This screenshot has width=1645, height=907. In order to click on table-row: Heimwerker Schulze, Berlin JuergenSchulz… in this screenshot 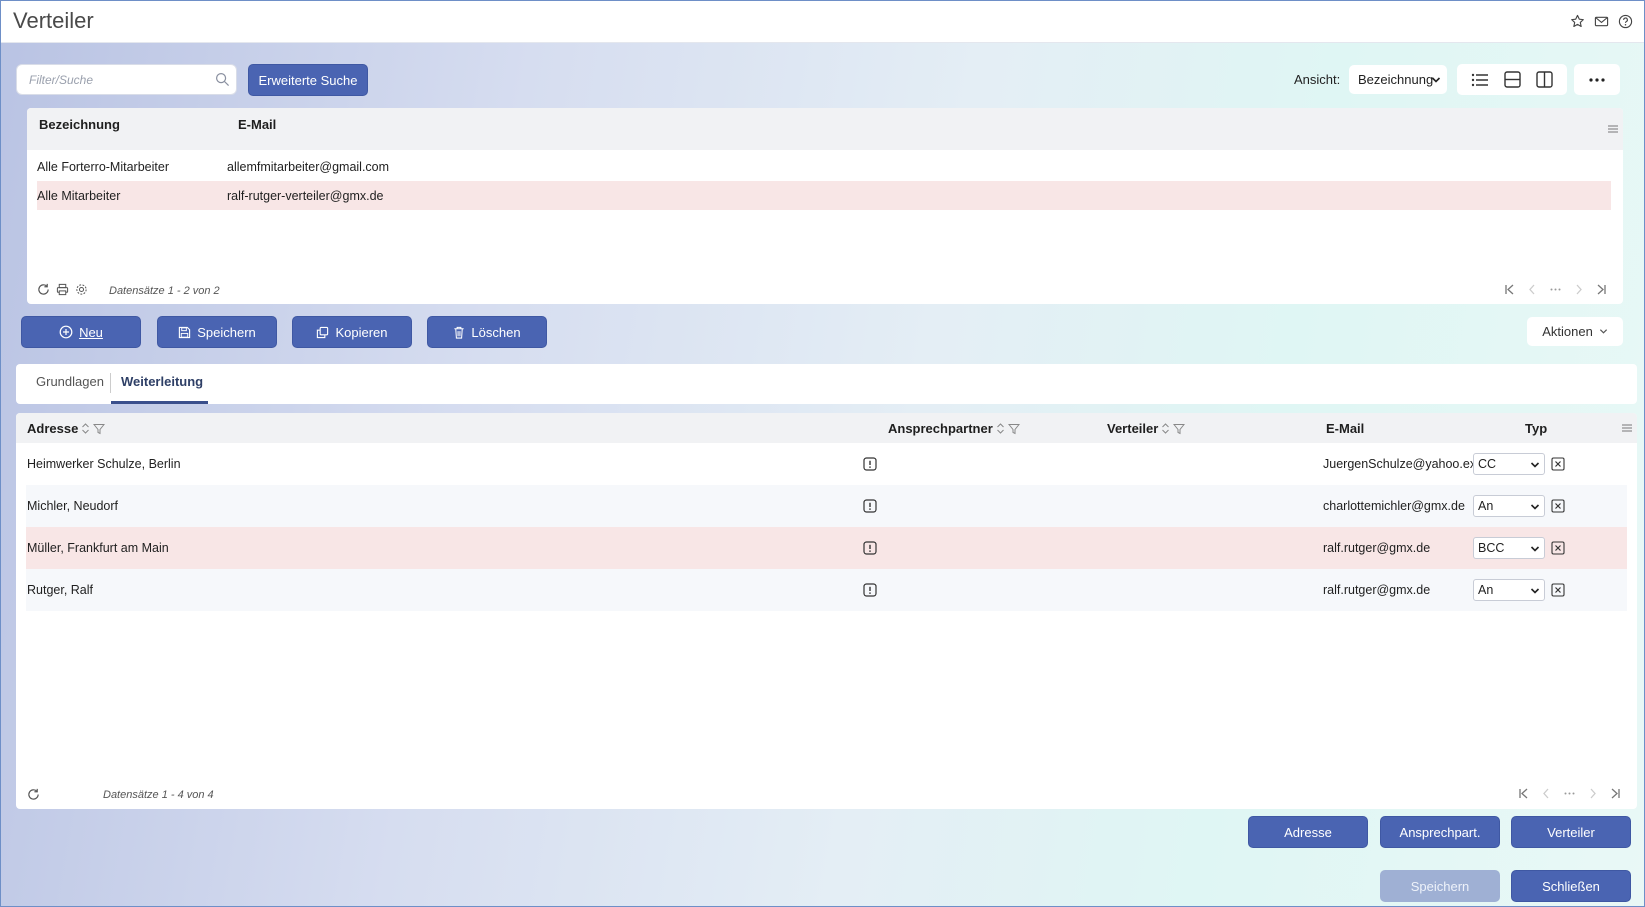, I will do `click(826, 464)`.